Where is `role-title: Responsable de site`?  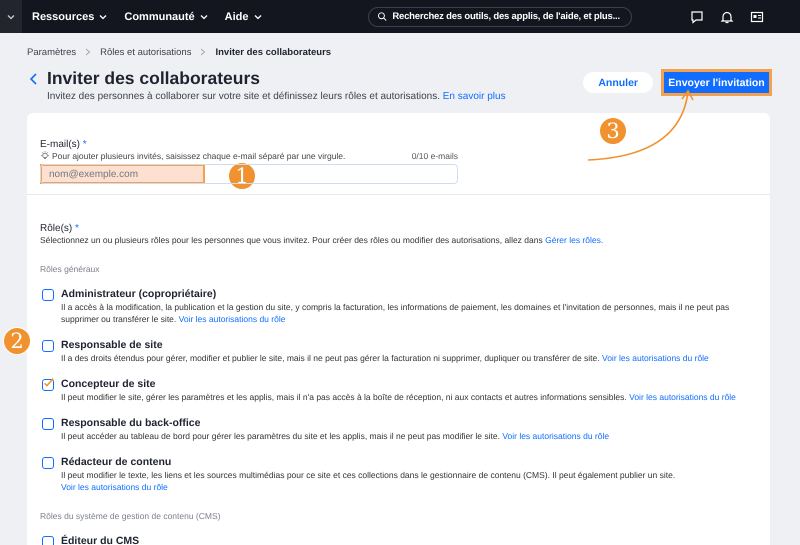
role-title: Responsable de site is located at coordinates (112, 345).